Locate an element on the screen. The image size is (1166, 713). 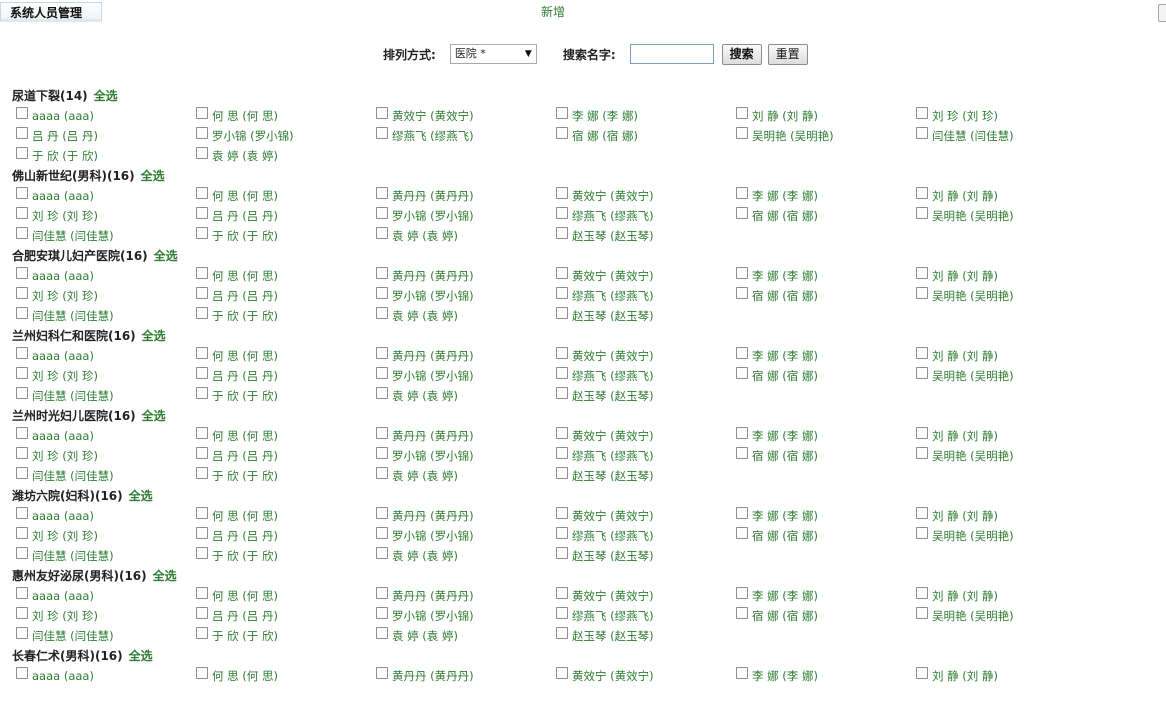
member-option: 吴明艳 (吴明艳) is located at coordinates (1006, 456).